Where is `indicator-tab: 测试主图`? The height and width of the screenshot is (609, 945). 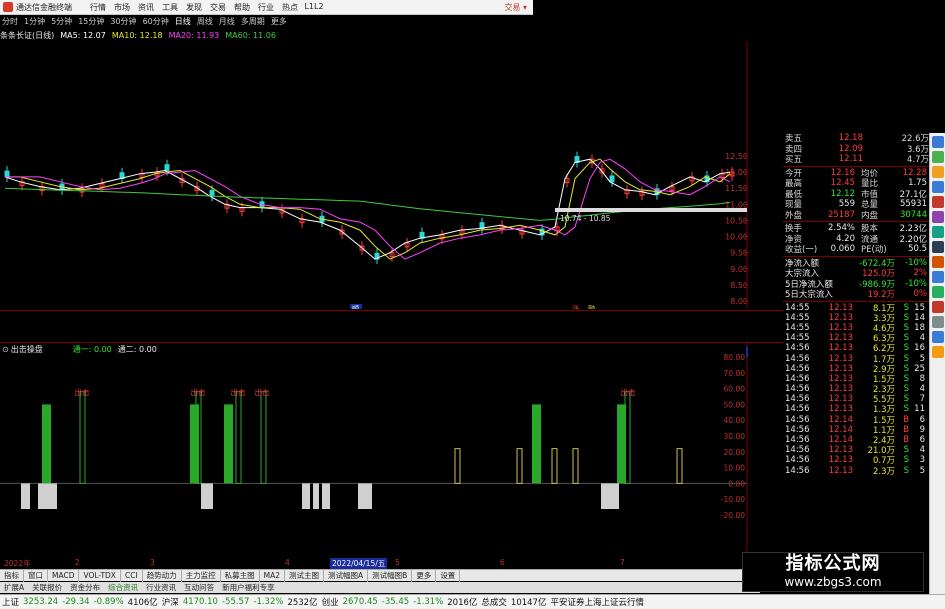 indicator-tab: 测试主图 is located at coordinates (305, 575).